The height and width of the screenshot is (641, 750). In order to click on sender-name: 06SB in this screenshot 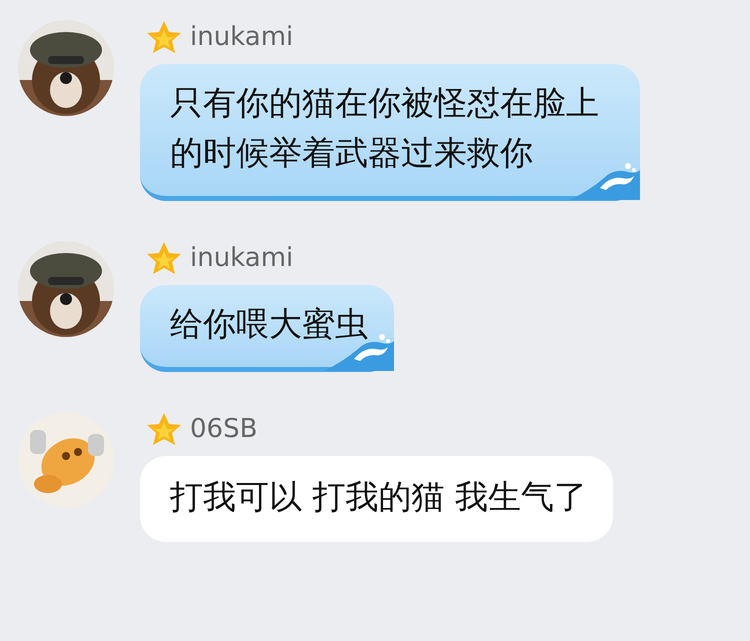, I will do `click(224, 429)`.